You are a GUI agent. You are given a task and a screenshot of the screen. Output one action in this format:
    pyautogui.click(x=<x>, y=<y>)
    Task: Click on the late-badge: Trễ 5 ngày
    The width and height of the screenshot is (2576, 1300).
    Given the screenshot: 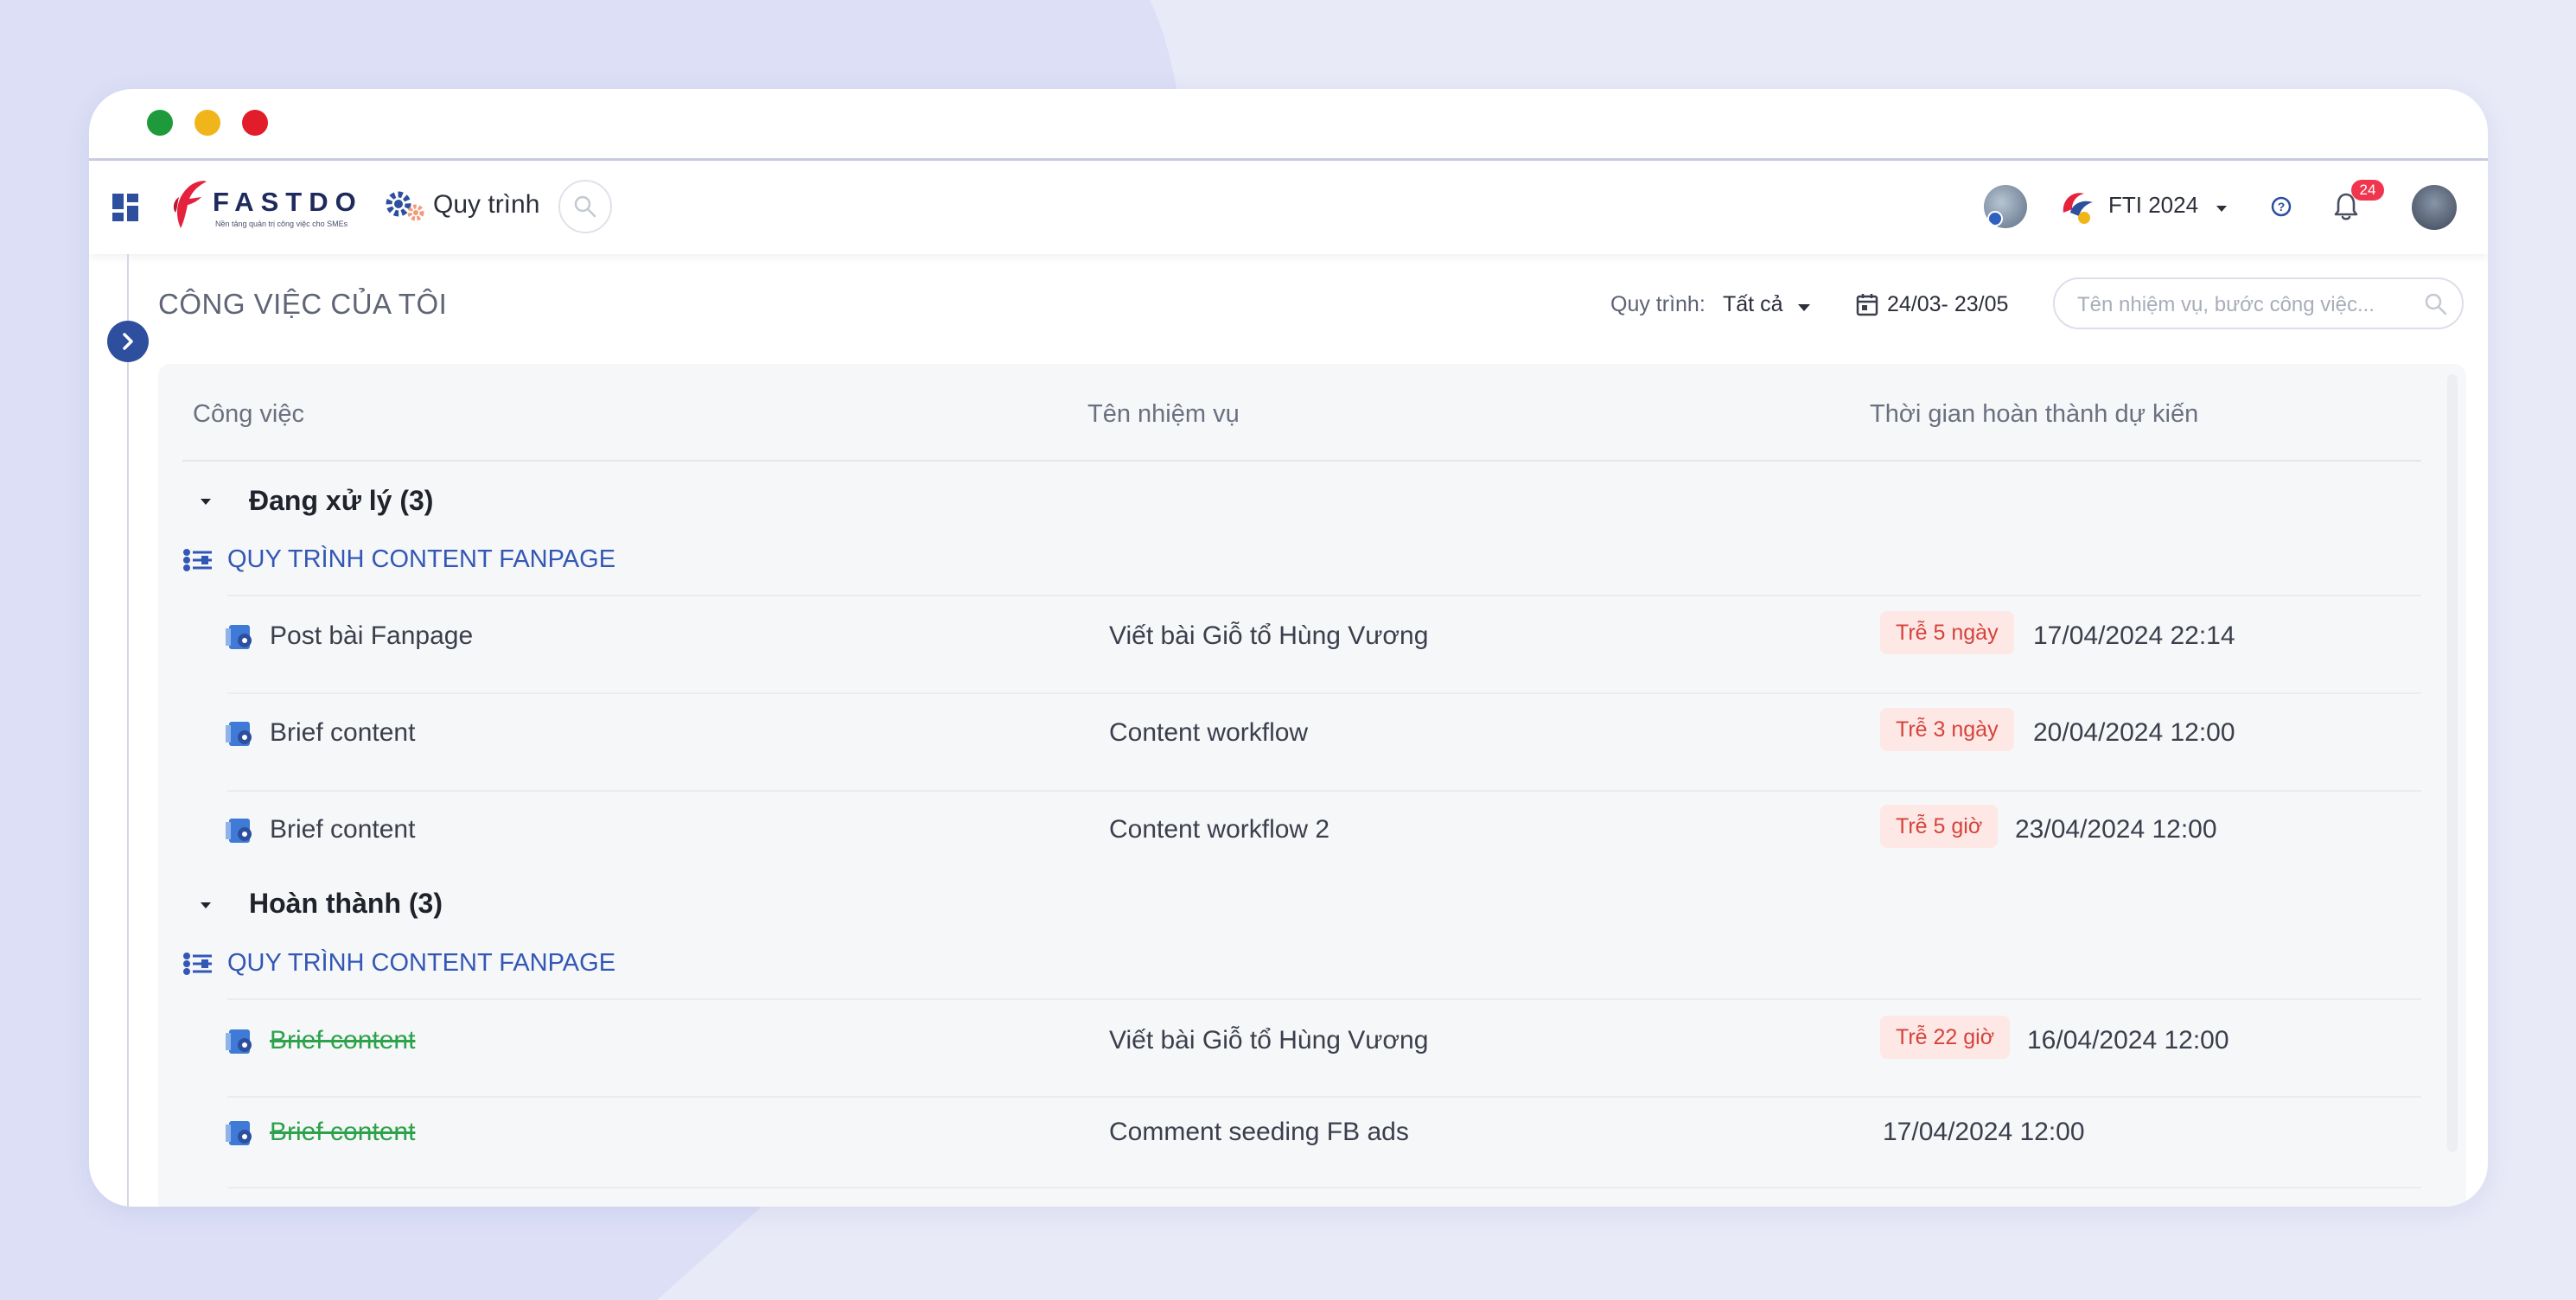 What is the action you would take?
    pyautogui.click(x=1947, y=633)
    